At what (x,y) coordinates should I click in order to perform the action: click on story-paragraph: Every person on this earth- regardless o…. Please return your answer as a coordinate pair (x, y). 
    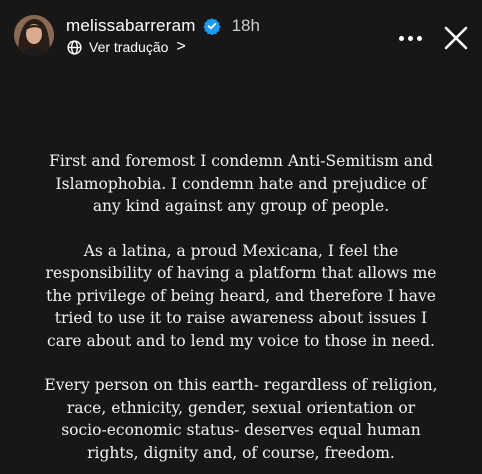
    Looking at the image, I should click on (241, 419).